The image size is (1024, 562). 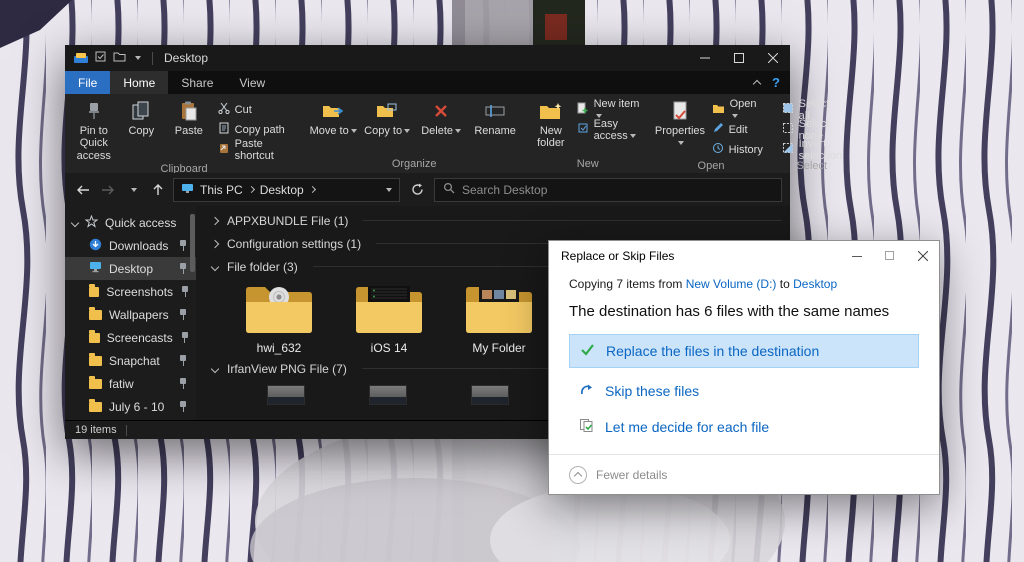 I want to click on quick-toolbar-new-folder-icon, so click(x=119, y=58).